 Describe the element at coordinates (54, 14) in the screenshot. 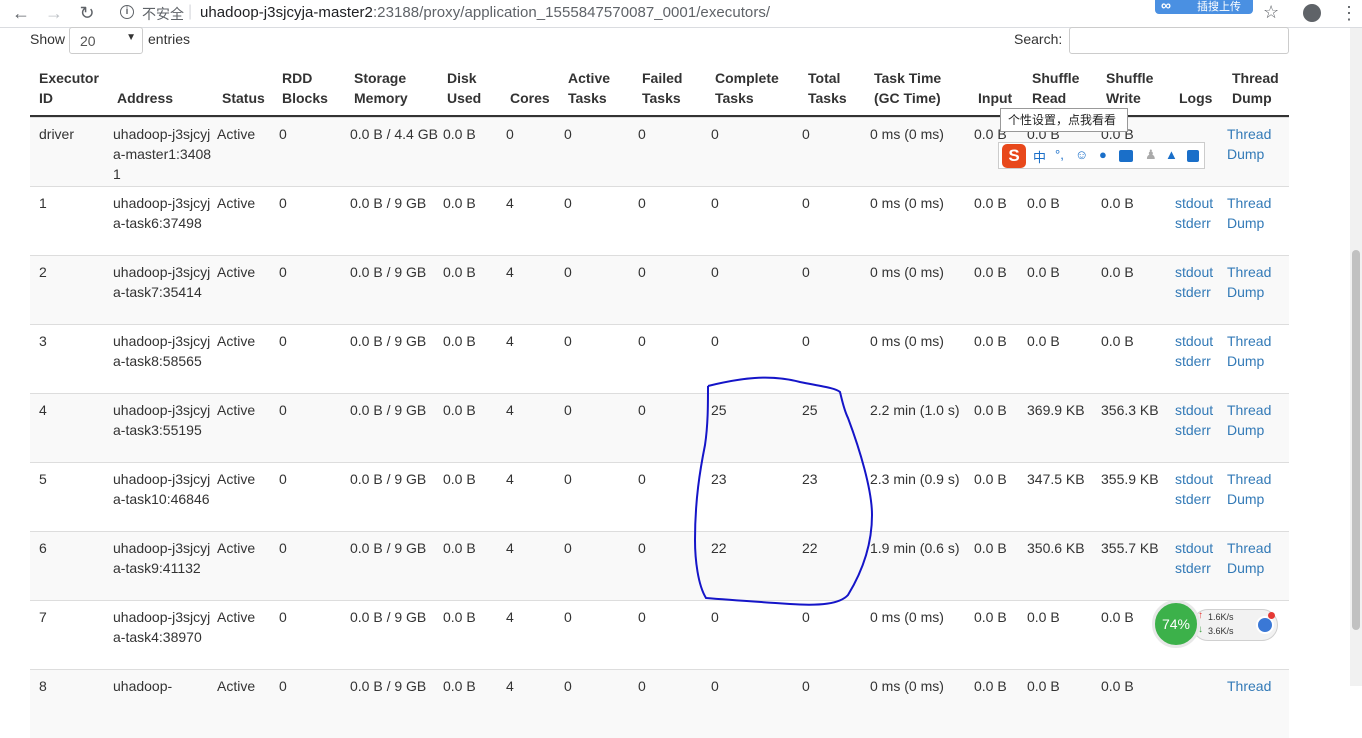

I see `forward-arrow-icon: →` at that location.